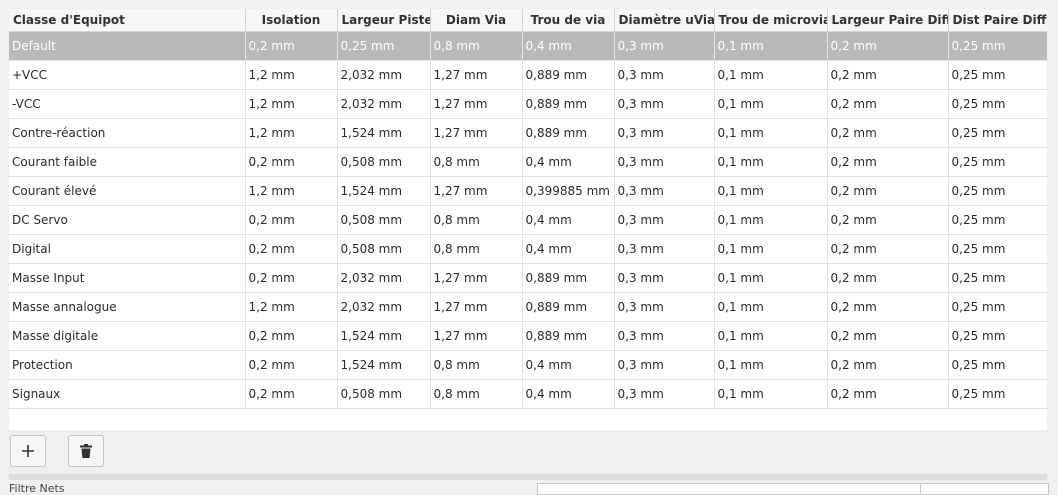 The height and width of the screenshot is (495, 1058). Describe the element at coordinates (86, 451) in the screenshot. I see `delete-netclass-button` at that location.